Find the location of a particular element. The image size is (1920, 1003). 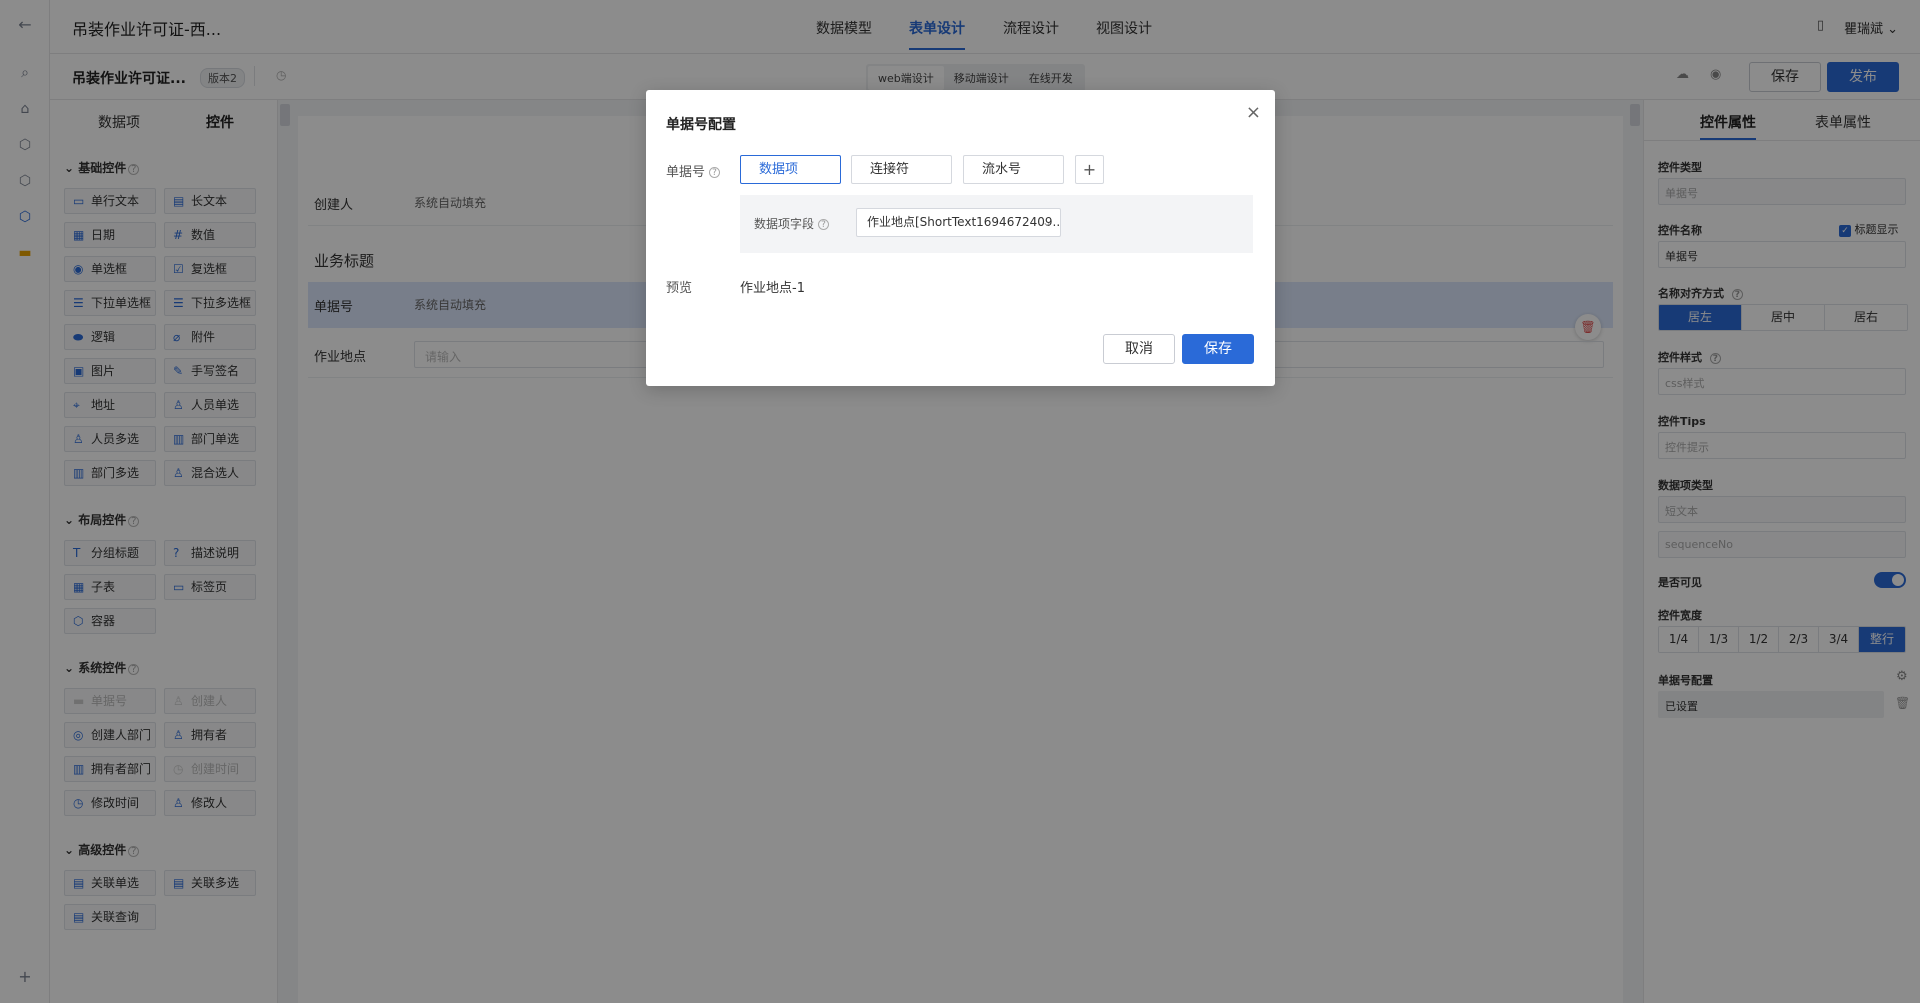

save-button: 保存 is located at coordinates (1218, 349).